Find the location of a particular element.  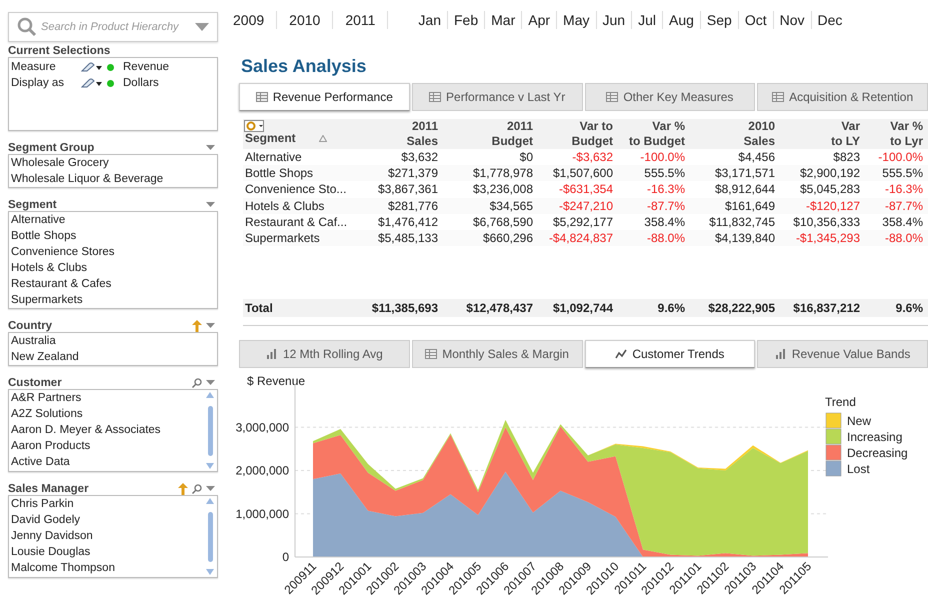

month-button: Jan is located at coordinates (430, 20).